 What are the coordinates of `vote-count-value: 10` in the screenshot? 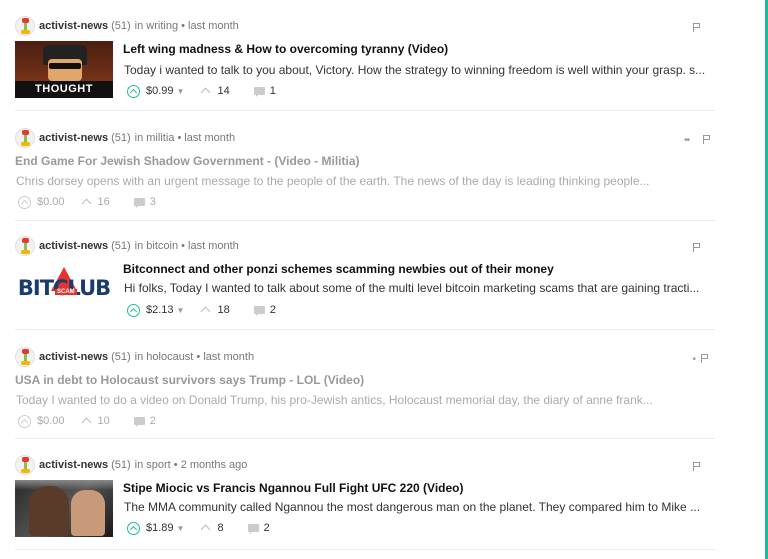 It's located at (103, 421).